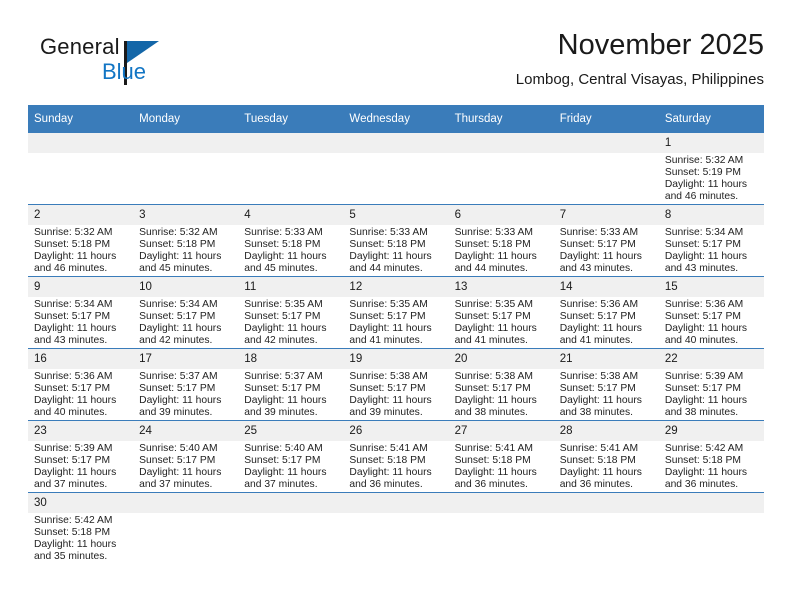 The image size is (792, 612). I want to click on day-number: 24, so click(186, 431).